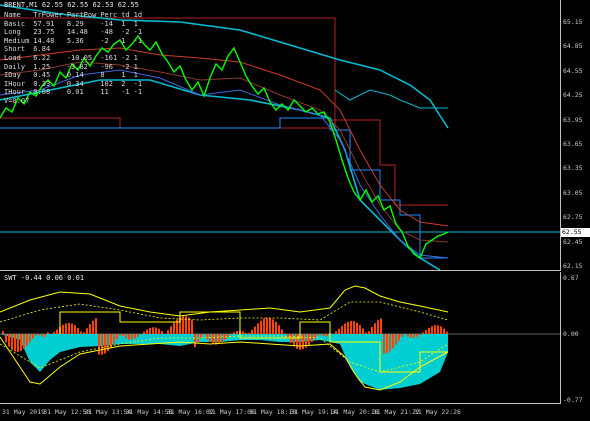 This screenshot has width=590, height=421. Describe the element at coordinates (573, 192) in the screenshot. I see `price-tick-label: 63.05` at that location.